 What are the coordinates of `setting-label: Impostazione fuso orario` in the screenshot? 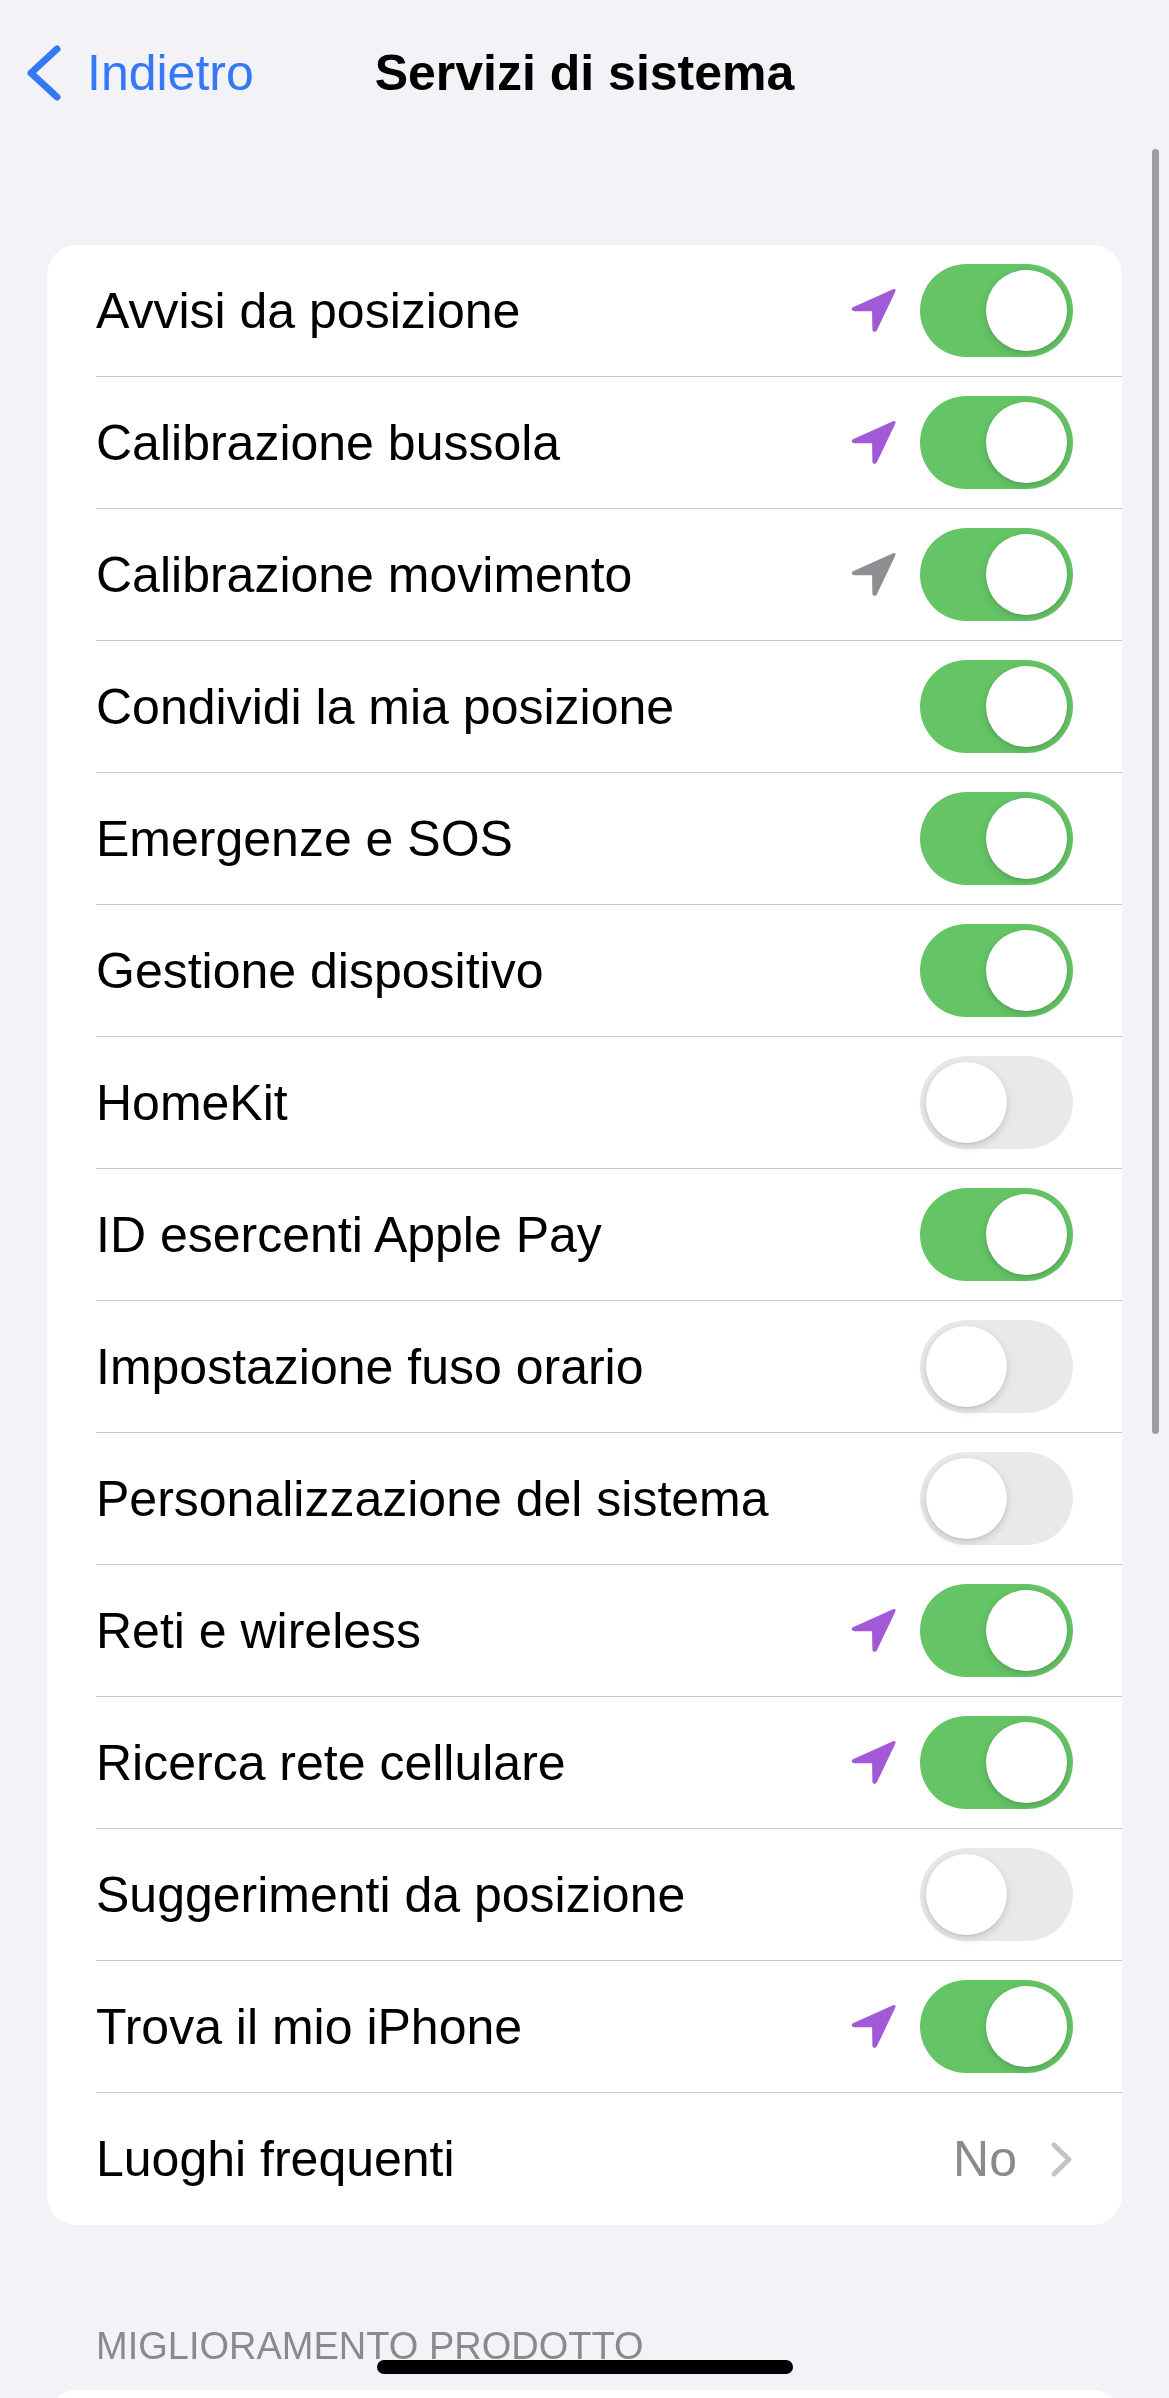 It's located at (370, 1367).